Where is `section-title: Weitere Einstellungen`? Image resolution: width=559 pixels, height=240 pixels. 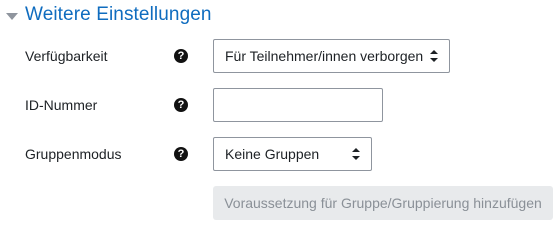 section-title: Weitere Einstellungen is located at coordinates (118, 14).